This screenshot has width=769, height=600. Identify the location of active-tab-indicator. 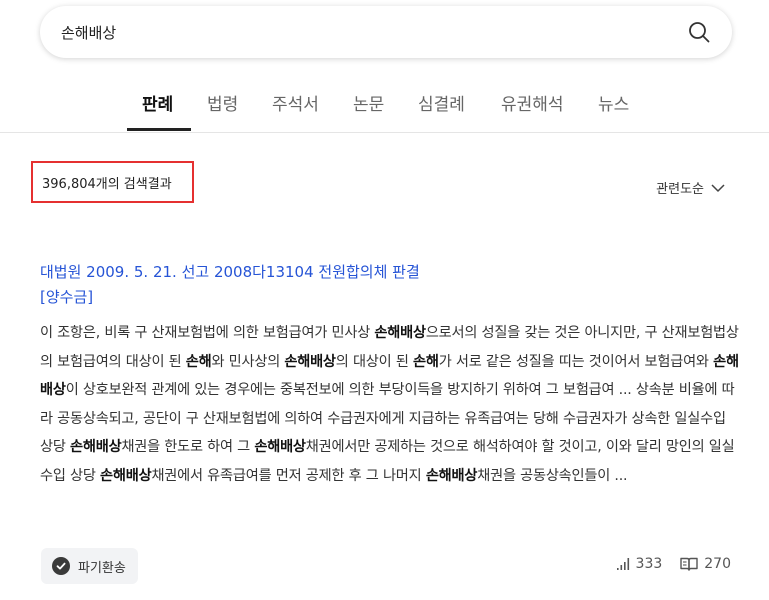
(159, 129).